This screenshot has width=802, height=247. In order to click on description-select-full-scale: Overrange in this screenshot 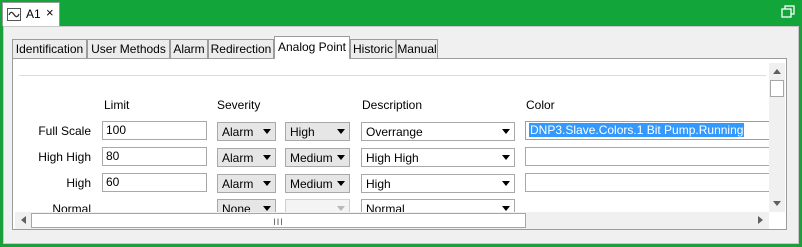, I will do `click(438, 131)`.